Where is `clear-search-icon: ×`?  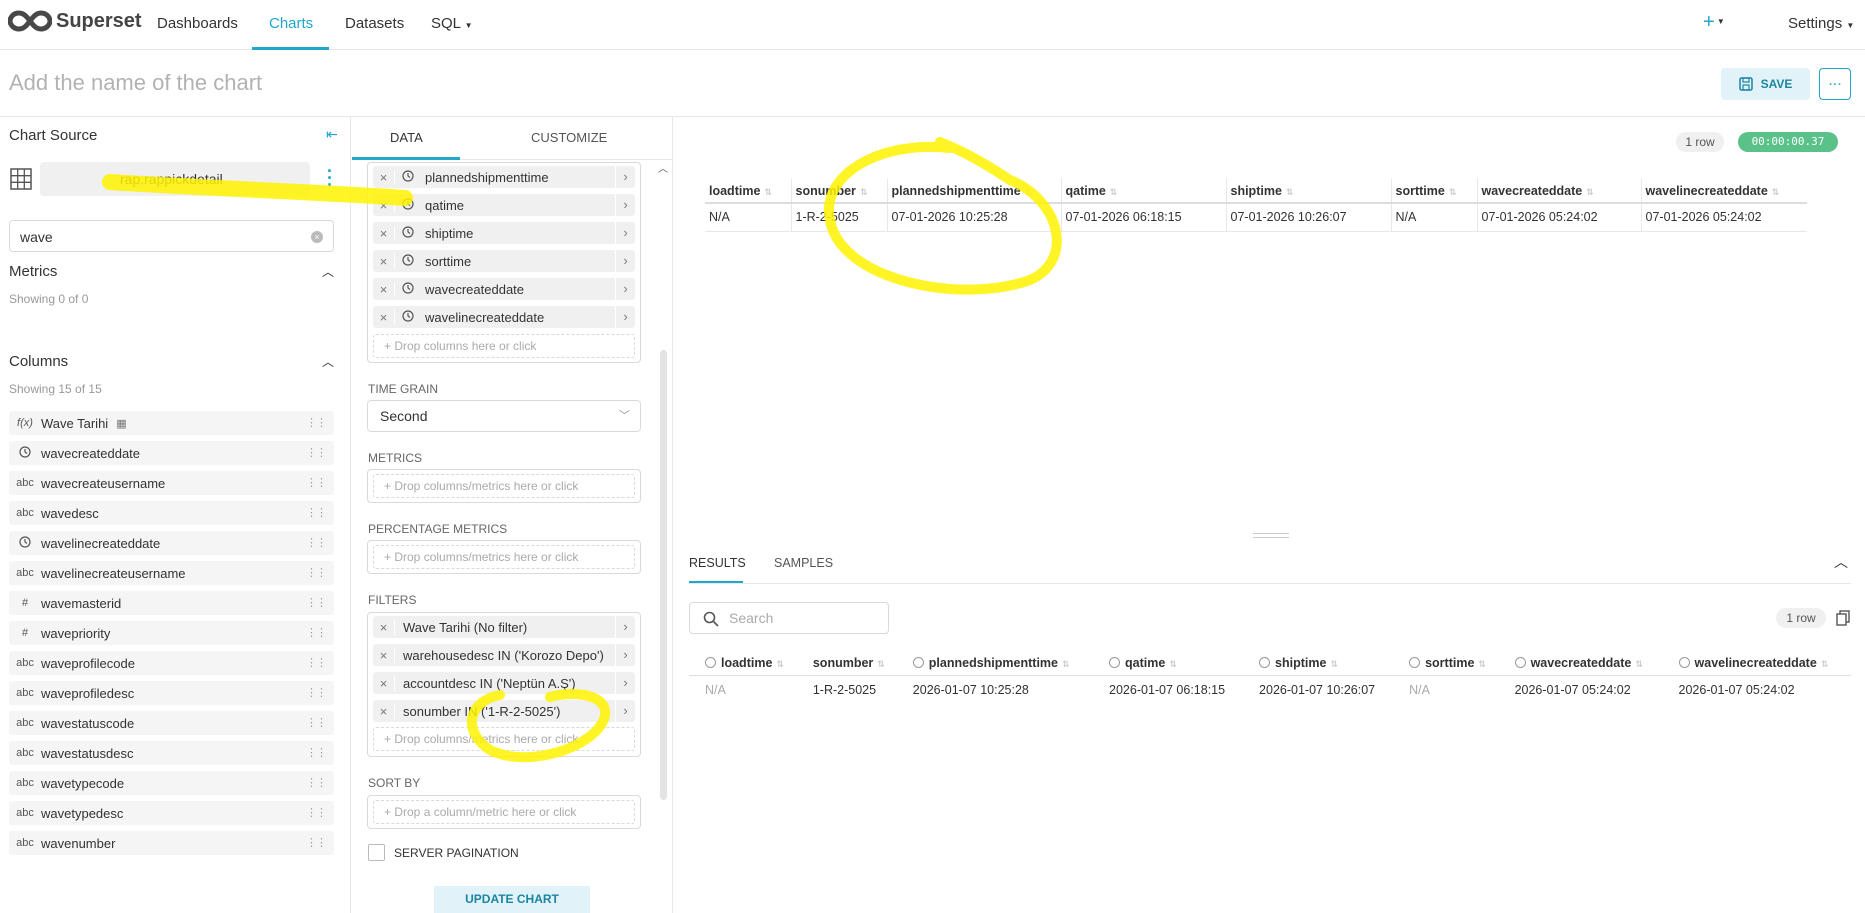
clear-search-icon: × is located at coordinates (317, 237).